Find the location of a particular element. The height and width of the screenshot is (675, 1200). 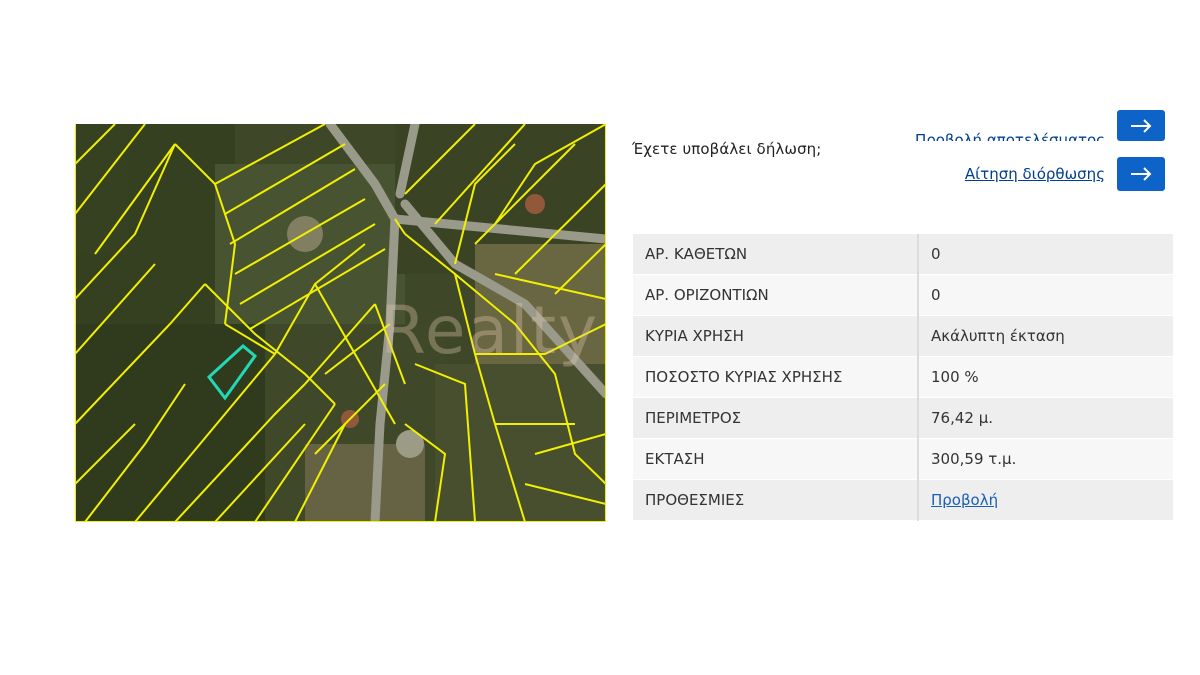

table-row: ΠΕΡΙΜΕΤΡΟΣ 76,42 μ. is located at coordinates (903, 418).